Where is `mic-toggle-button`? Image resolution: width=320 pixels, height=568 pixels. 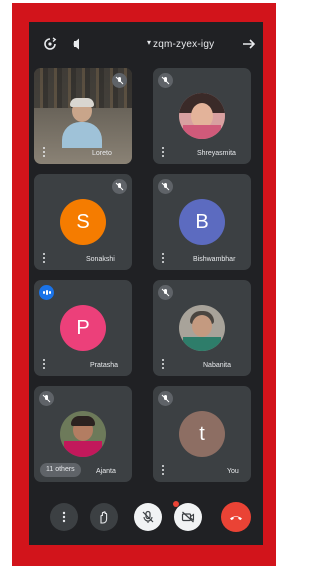
mic-toggle-button is located at coordinates (148, 517).